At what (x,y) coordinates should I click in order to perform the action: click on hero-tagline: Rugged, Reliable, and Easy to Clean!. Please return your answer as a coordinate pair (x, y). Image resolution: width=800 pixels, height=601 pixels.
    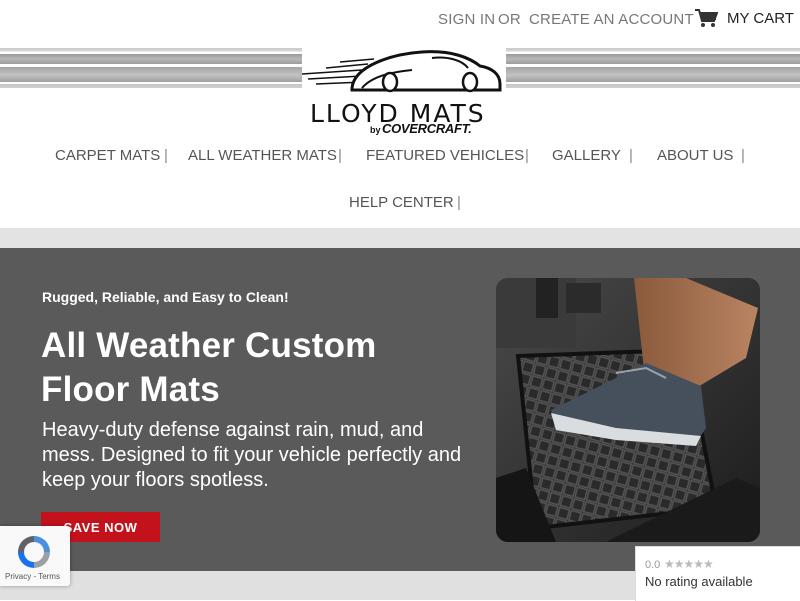
    Looking at the image, I should click on (165, 297).